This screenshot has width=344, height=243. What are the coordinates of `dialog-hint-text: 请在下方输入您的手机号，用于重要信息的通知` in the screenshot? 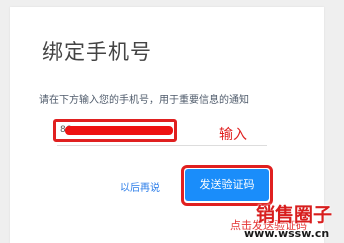 It's located at (144, 100).